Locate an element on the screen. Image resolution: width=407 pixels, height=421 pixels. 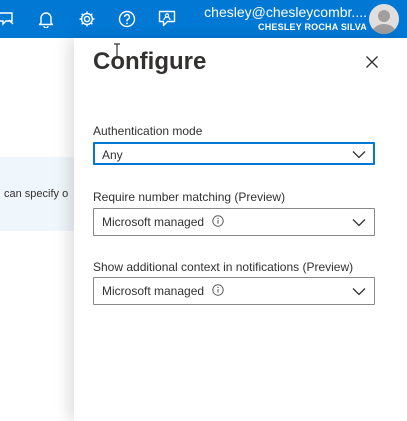
gear-icon is located at coordinates (87, 19).